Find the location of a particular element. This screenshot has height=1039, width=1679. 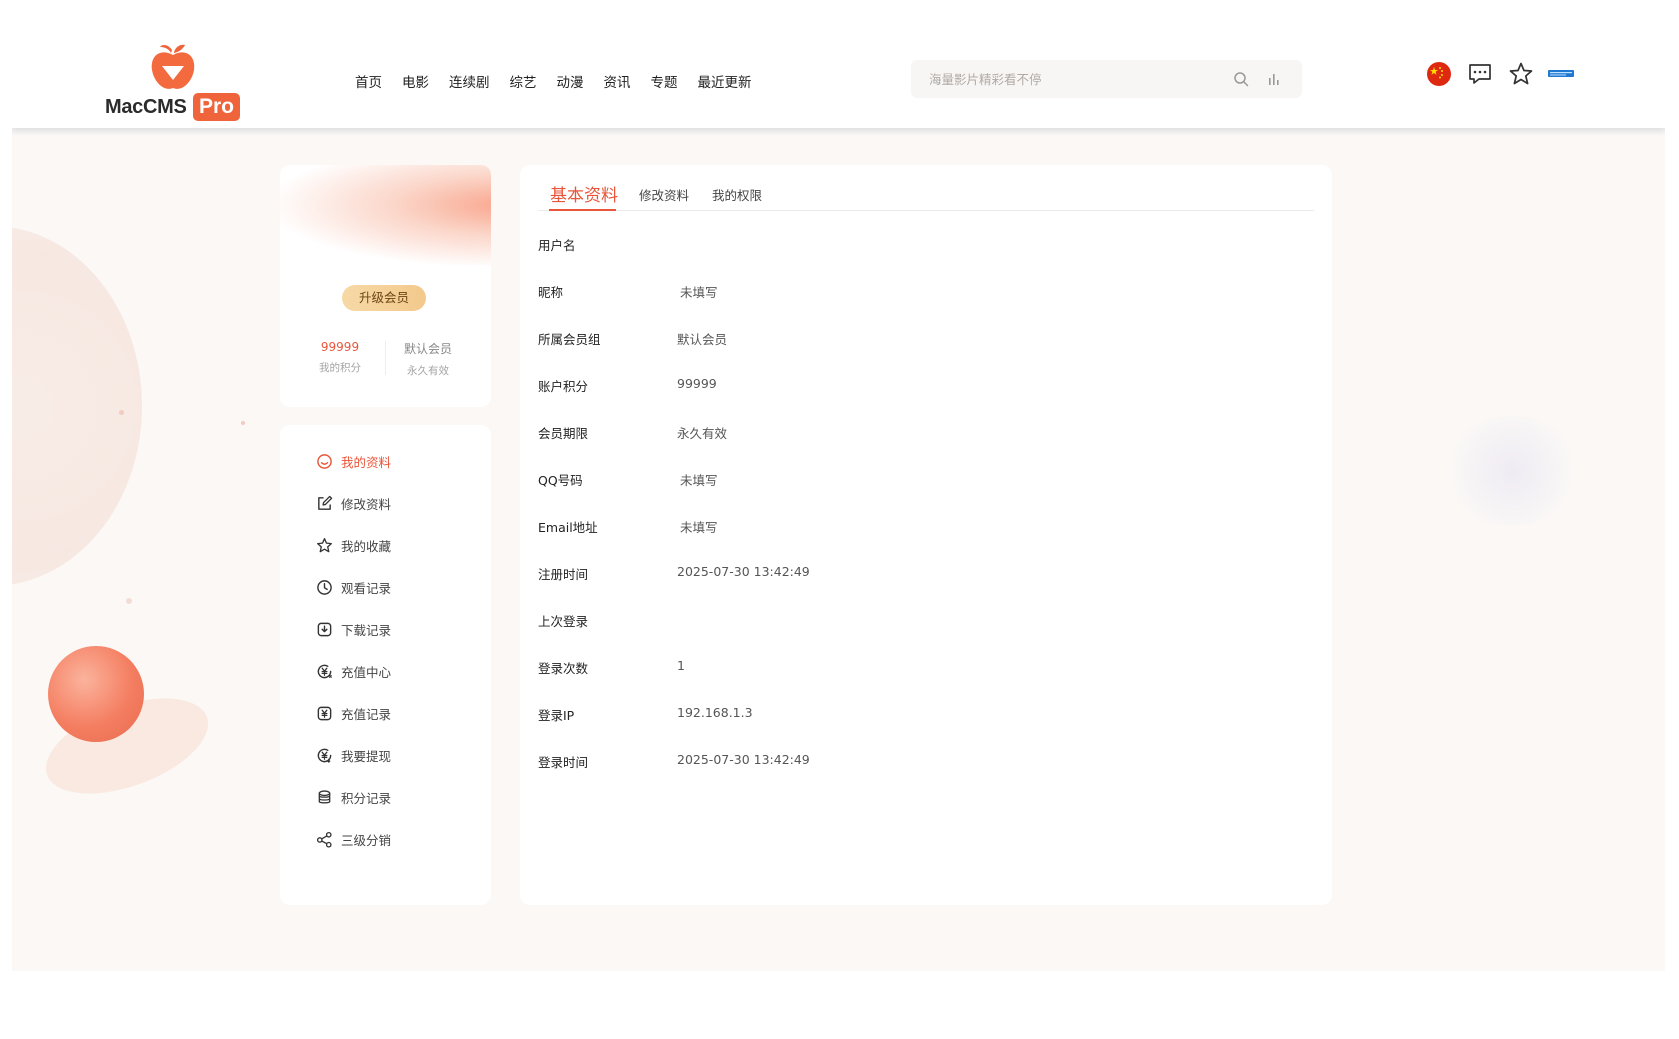

search-icon is located at coordinates (1241, 79).